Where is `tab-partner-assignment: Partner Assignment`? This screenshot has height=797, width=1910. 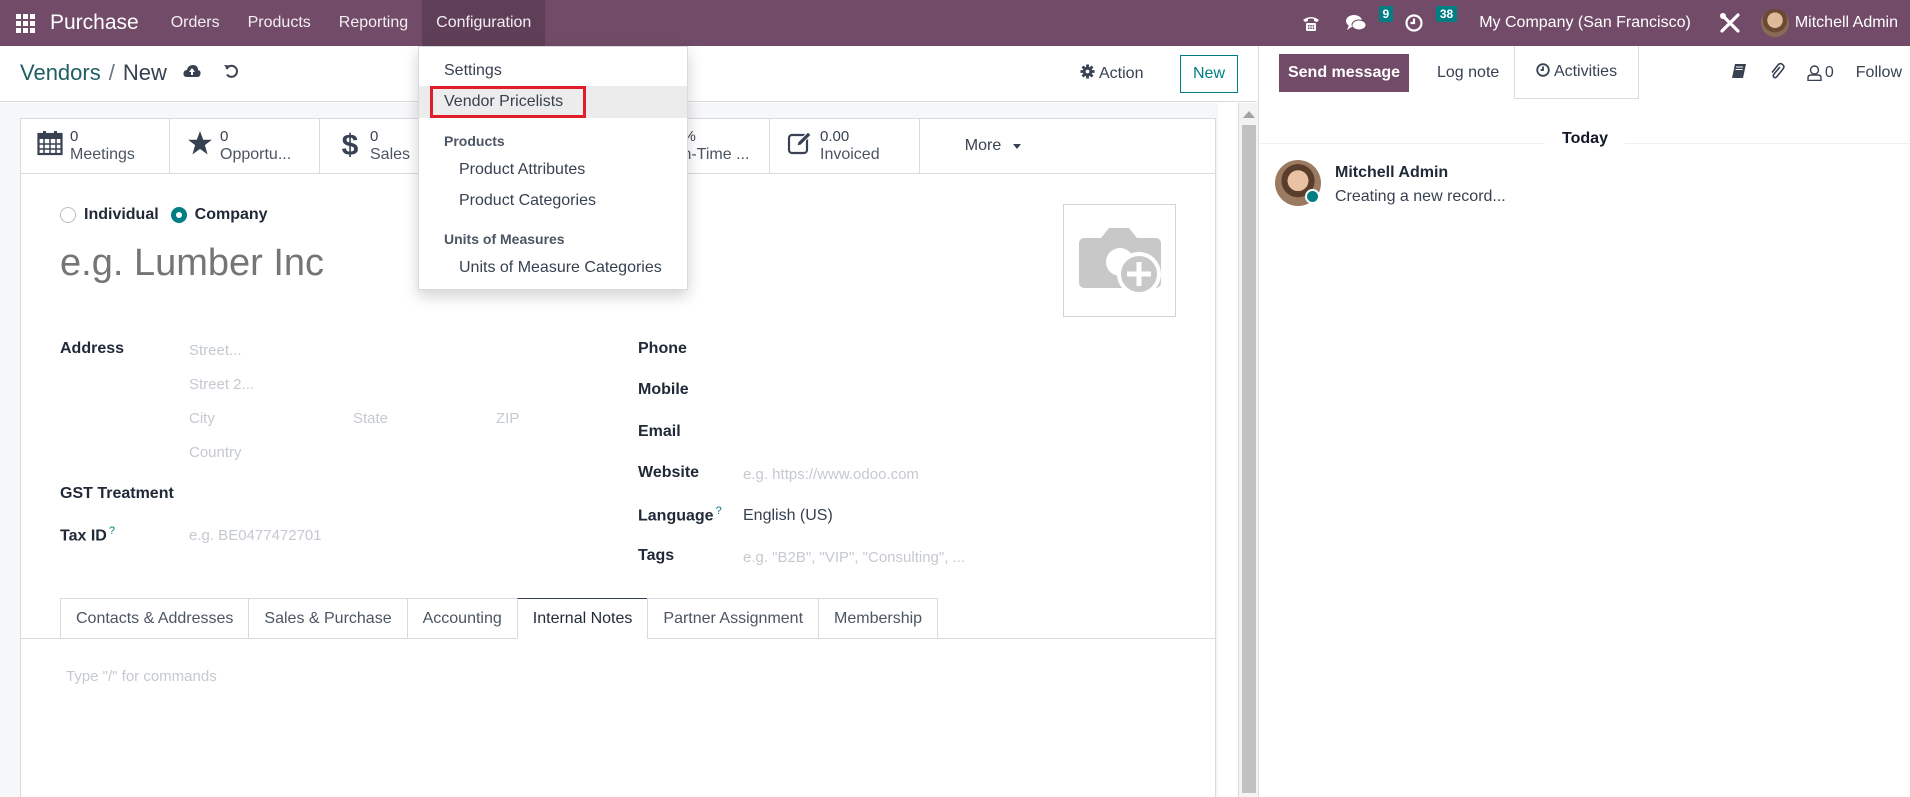
tab-partner-assignment: Partner Assignment is located at coordinates (733, 618).